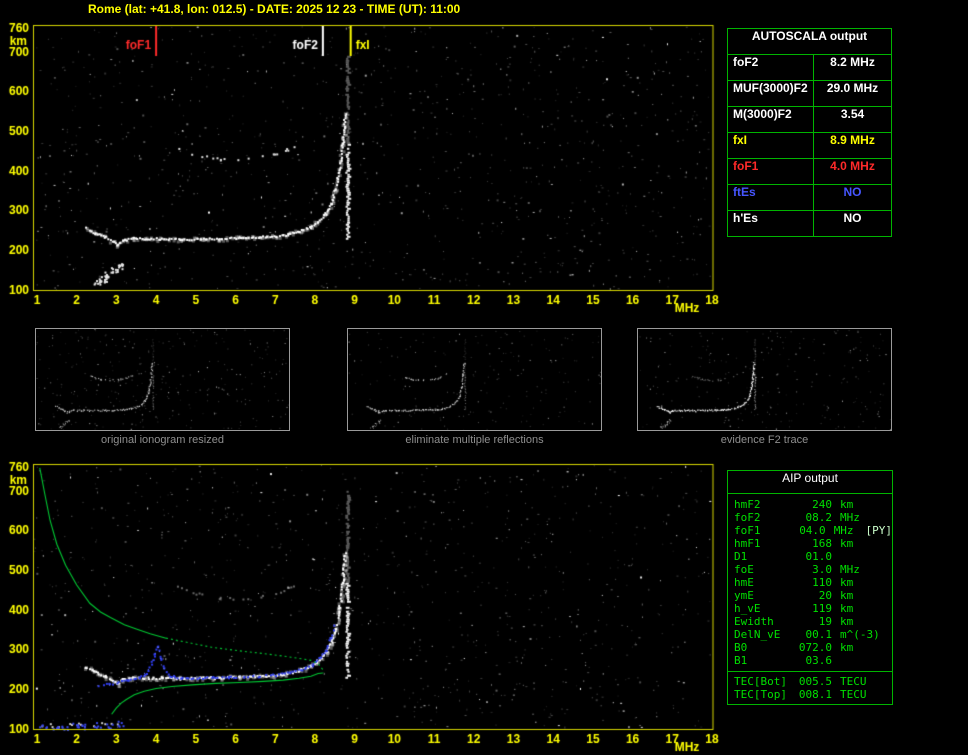 The width and height of the screenshot is (968, 755). Describe the element at coordinates (825, 621) in the screenshot. I see `aip-param-value: 19` at that location.